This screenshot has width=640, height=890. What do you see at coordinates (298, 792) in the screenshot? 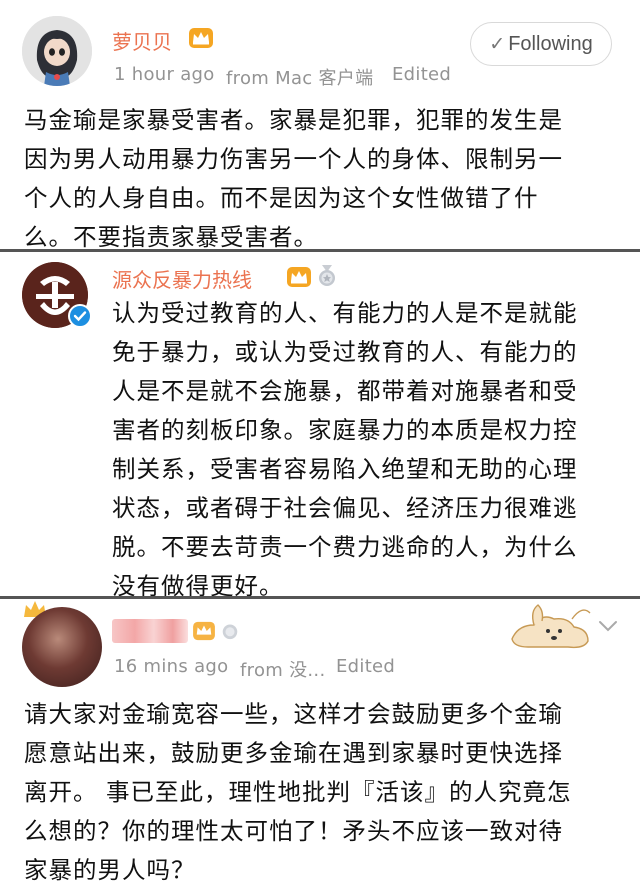
I see `text-line: 离开。 事已至此，理性地批判『活该』的人究竟怎` at bounding box center [298, 792].